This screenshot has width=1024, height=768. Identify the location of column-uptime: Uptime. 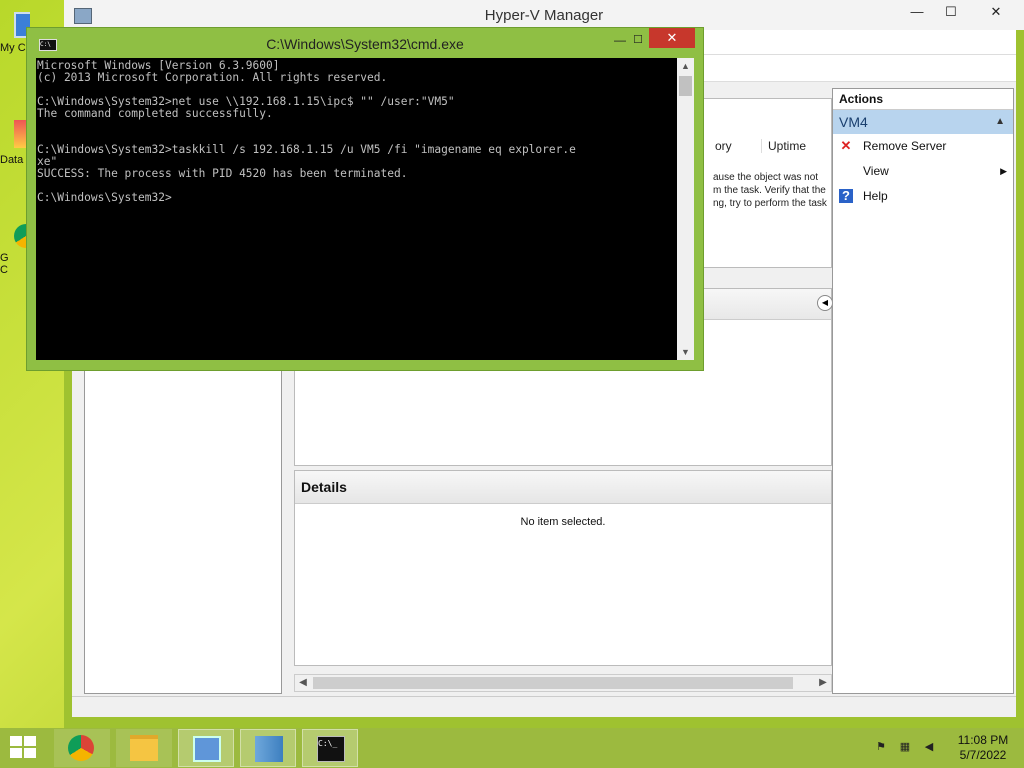
(783, 146).